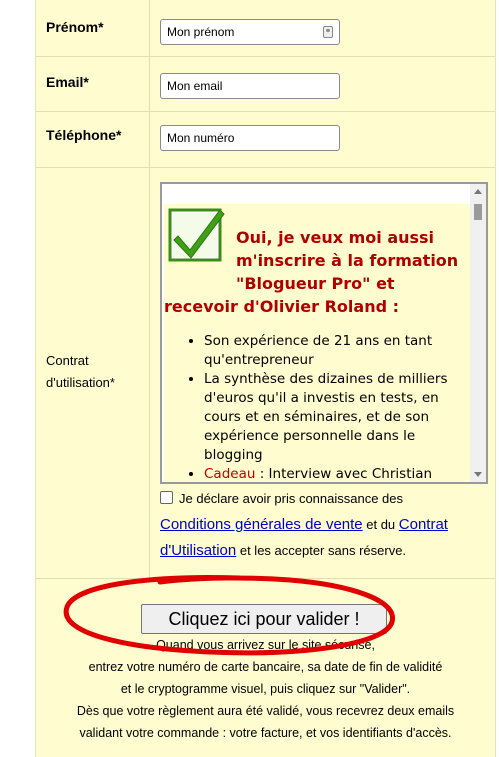  What do you see at coordinates (80, 382) in the screenshot?
I see `contract-label-line2: d'utilisation*` at bounding box center [80, 382].